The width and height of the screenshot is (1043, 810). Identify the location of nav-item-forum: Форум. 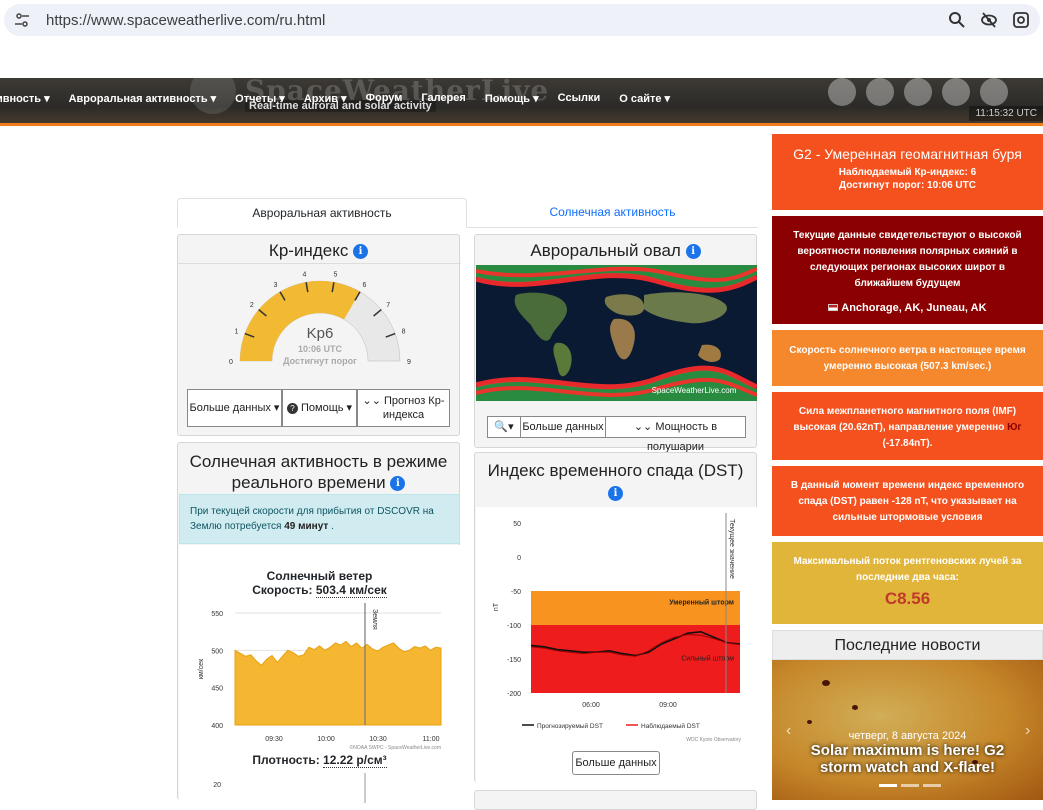
(384, 98).